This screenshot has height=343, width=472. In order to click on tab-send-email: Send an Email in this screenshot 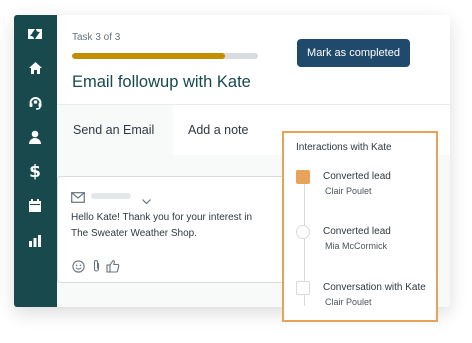, I will do `click(115, 130)`.